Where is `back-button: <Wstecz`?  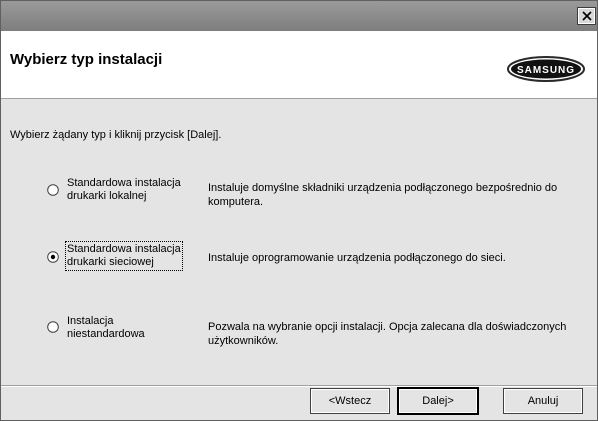 back-button: <Wstecz is located at coordinates (350, 401).